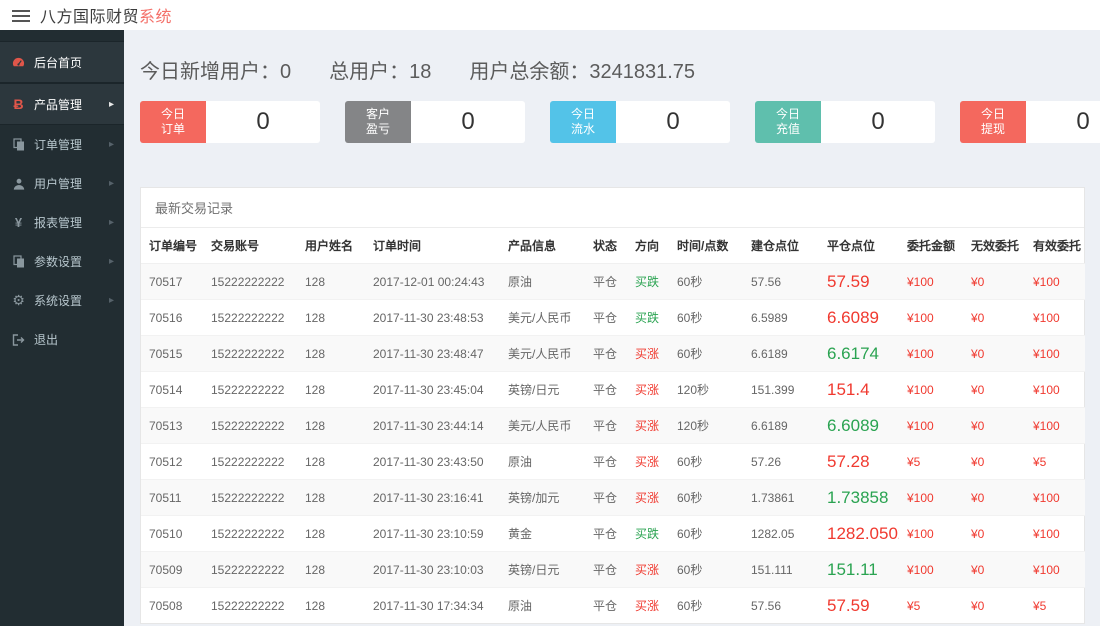  Describe the element at coordinates (432, 461) in the screenshot. I see `cell-order-time: 2017-11-30 23:43:50` at that location.